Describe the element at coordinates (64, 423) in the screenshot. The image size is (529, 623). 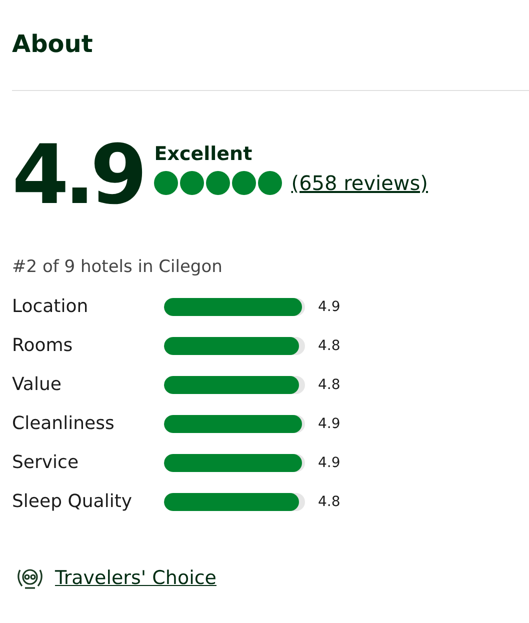
I see `category-name: Cleanliness` at that location.